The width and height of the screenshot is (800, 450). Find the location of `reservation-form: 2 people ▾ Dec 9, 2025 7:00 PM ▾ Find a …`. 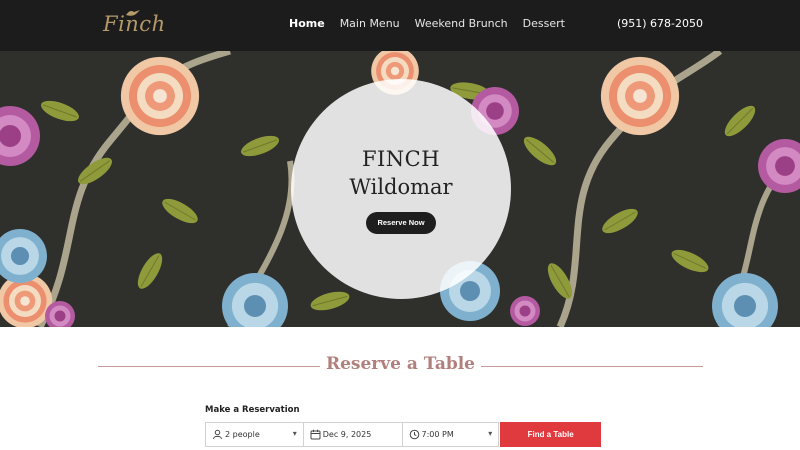

reservation-form: 2 people ▾ Dec 9, 2025 7:00 PM ▾ Find a … is located at coordinates (403, 434).